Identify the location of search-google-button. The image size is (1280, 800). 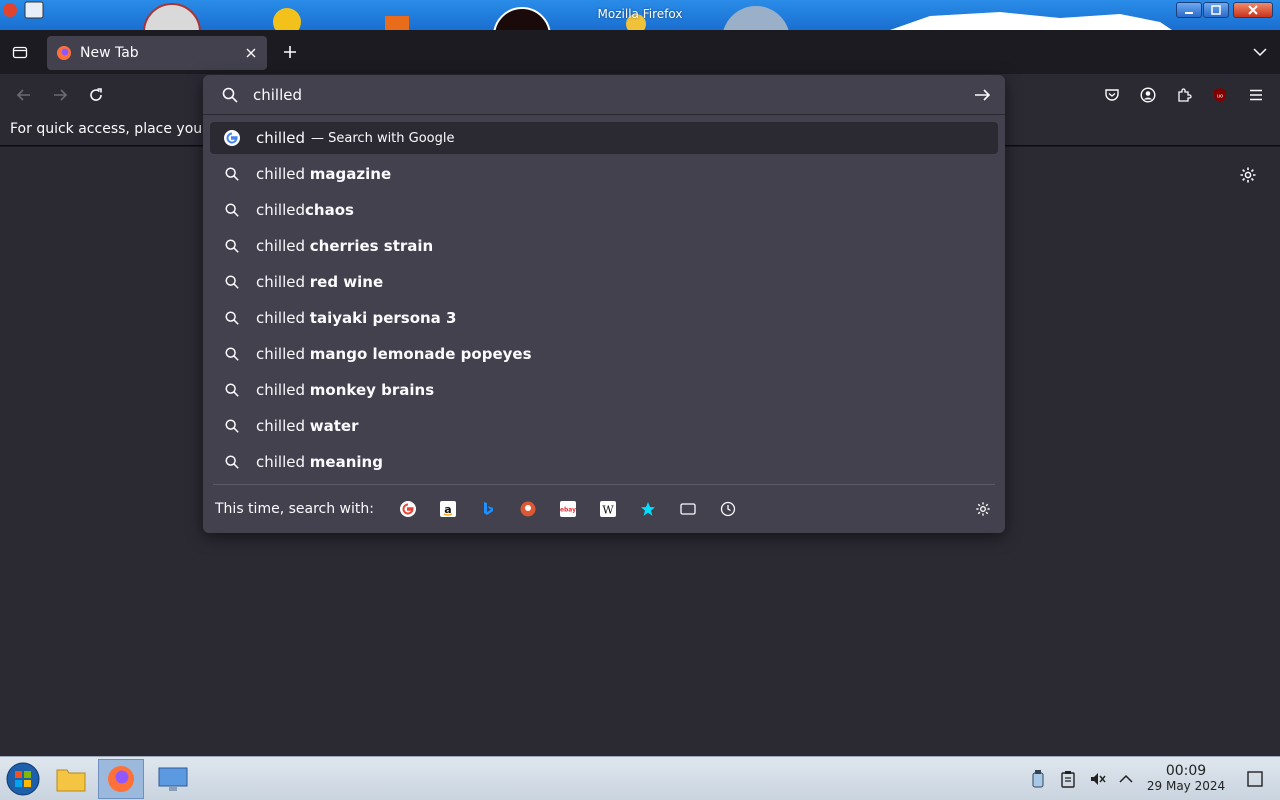
(408, 509).